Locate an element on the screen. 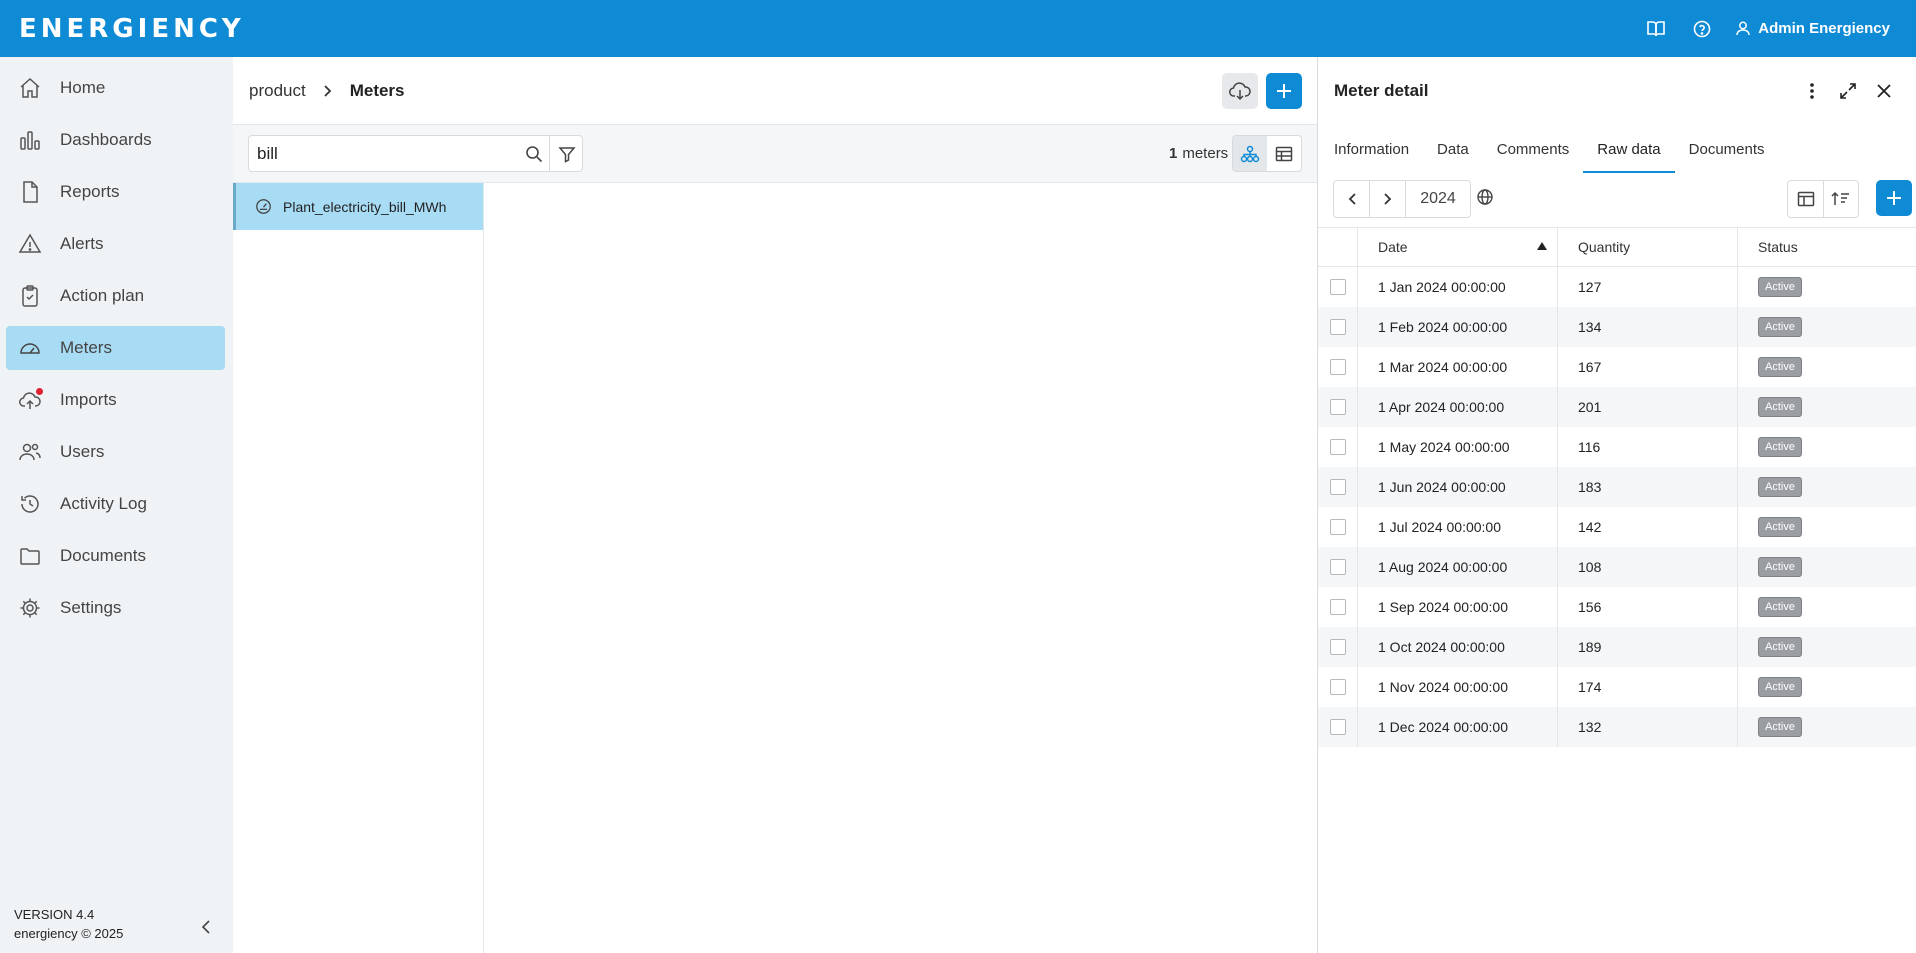  meters-tree: Plant_electricity_bill_MWh is located at coordinates (358, 568).